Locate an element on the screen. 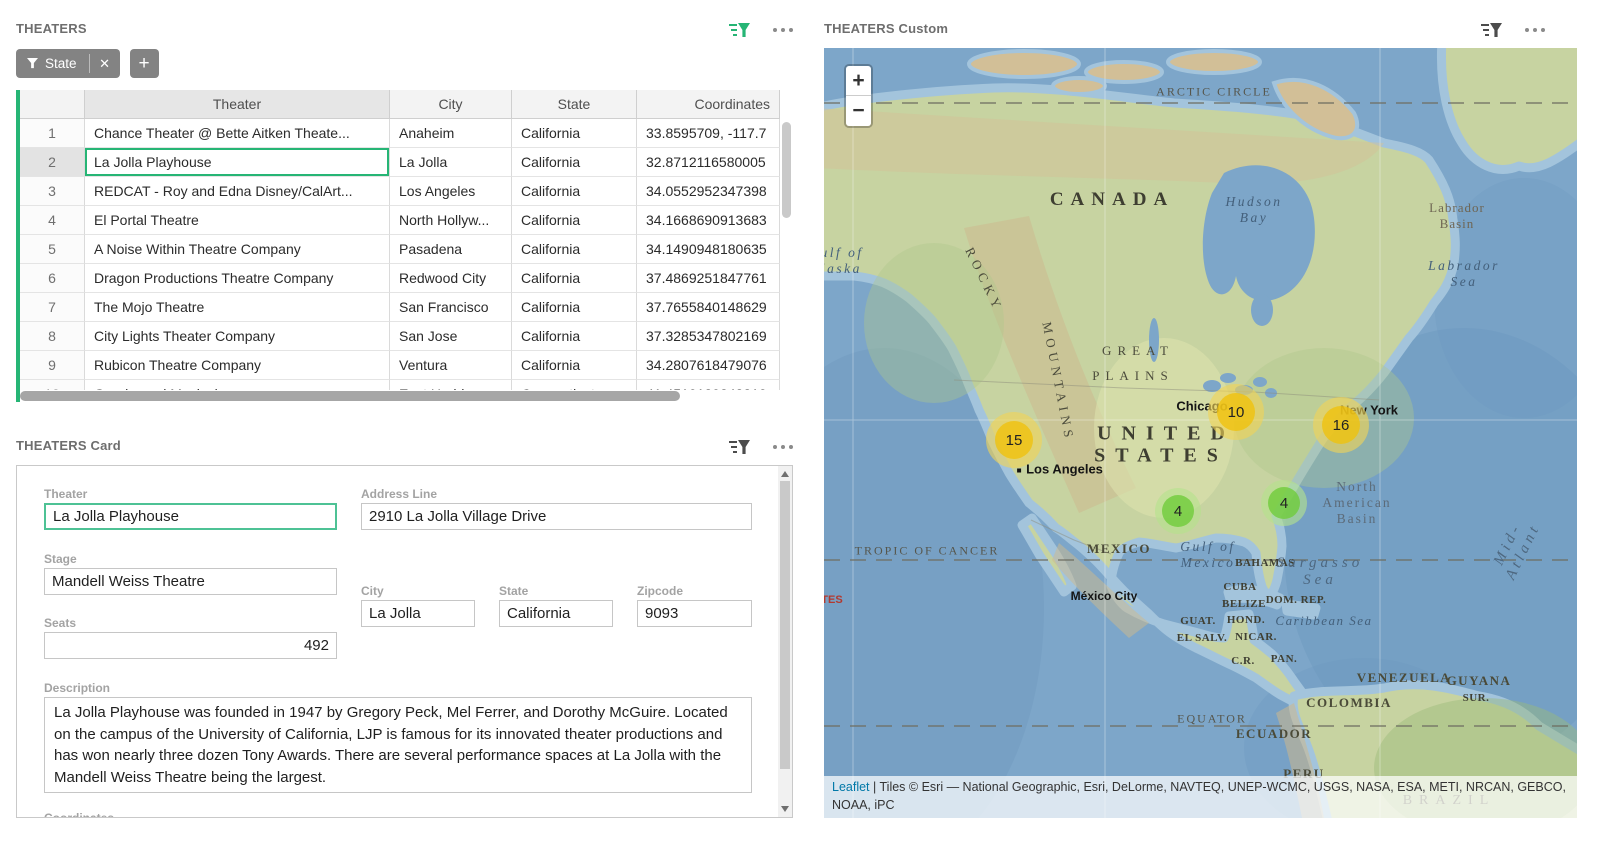 This screenshot has width=1599, height=858. cell-theater: The Mojo Theatre is located at coordinates (237, 307).